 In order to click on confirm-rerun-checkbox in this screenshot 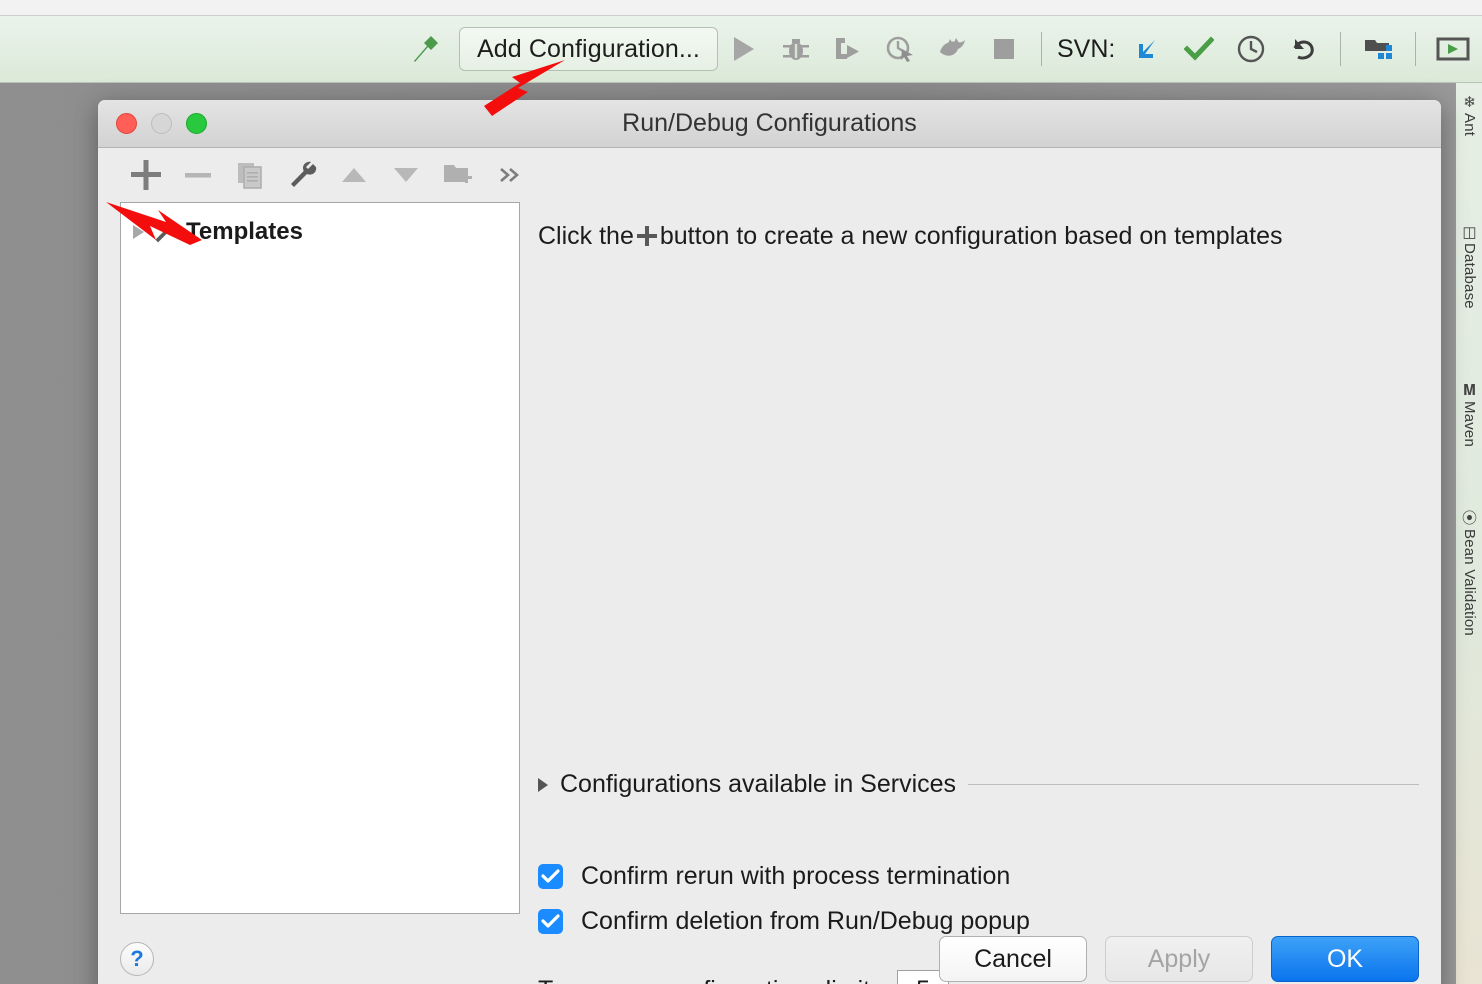, I will do `click(550, 876)`.